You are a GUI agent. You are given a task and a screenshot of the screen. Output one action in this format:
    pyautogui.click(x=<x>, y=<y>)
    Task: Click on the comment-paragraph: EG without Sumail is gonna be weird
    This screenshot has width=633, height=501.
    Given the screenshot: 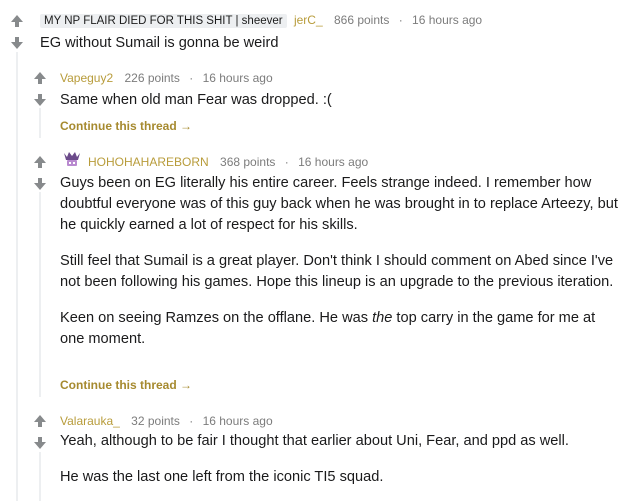 What is the action you would take?
    pyautogui.click(x=159, y=43)
    